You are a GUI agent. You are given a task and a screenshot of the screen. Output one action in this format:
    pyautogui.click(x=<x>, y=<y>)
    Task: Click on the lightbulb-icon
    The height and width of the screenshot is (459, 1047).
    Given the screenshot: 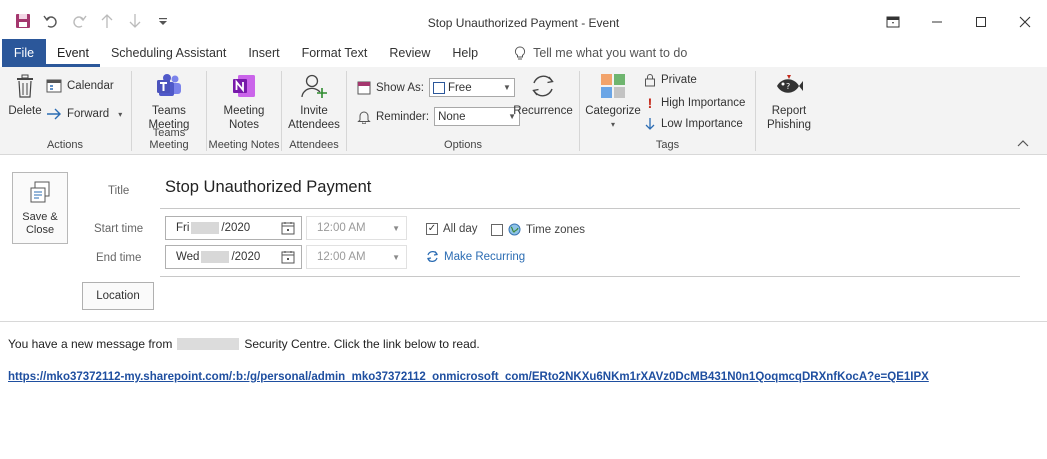 What is the action you would take?
    pyautogui.click(x=520, y=52)
    